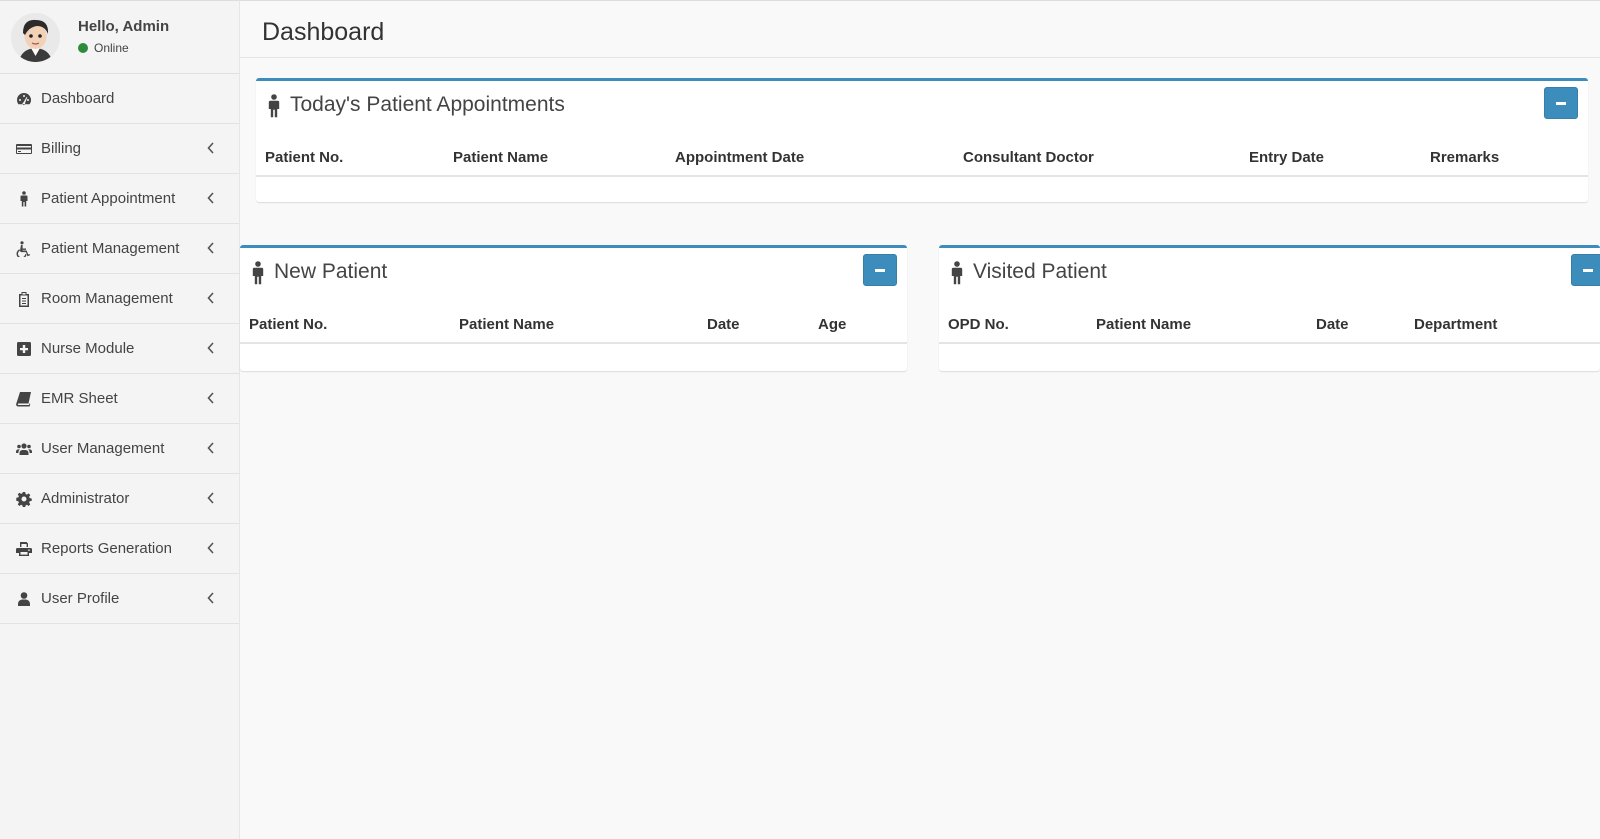 Image resolution: width=1600 pixels, height=839 pixels. What do you see at coordinates (1455, 324) in the screenshot?
I see `column-header: Department` at bounding box center [1455, 324].